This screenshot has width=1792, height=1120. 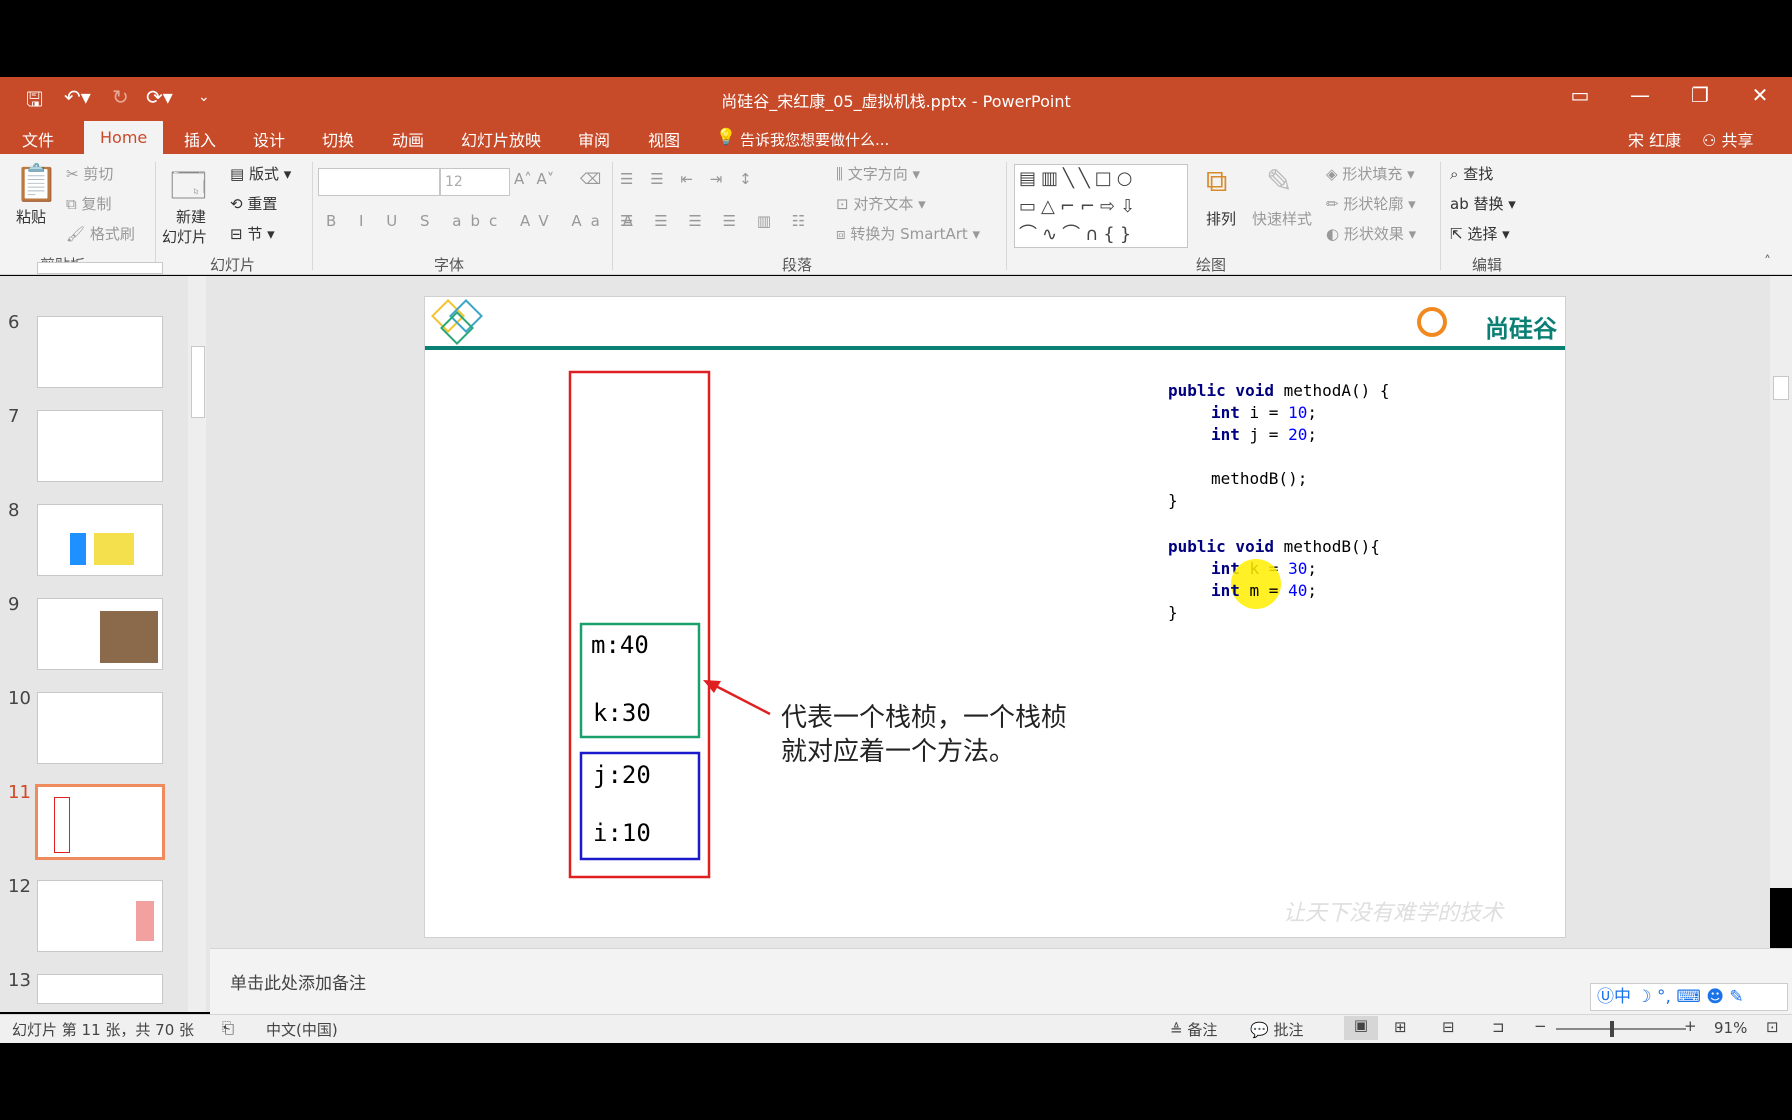 What do you see at coordinates (1373, 204) in the screenshot?
I see `shape-outline-label: 形状轮廓` at bounding box center [1373, 204].